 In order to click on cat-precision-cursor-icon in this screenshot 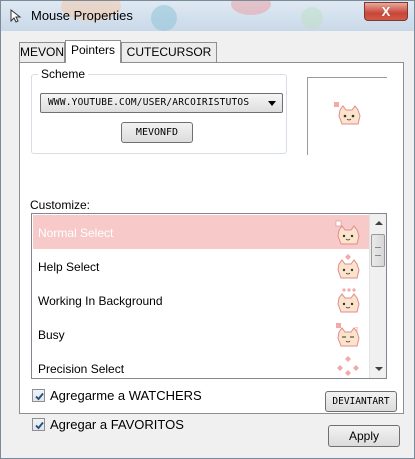, I will do `click(348, 366)`.